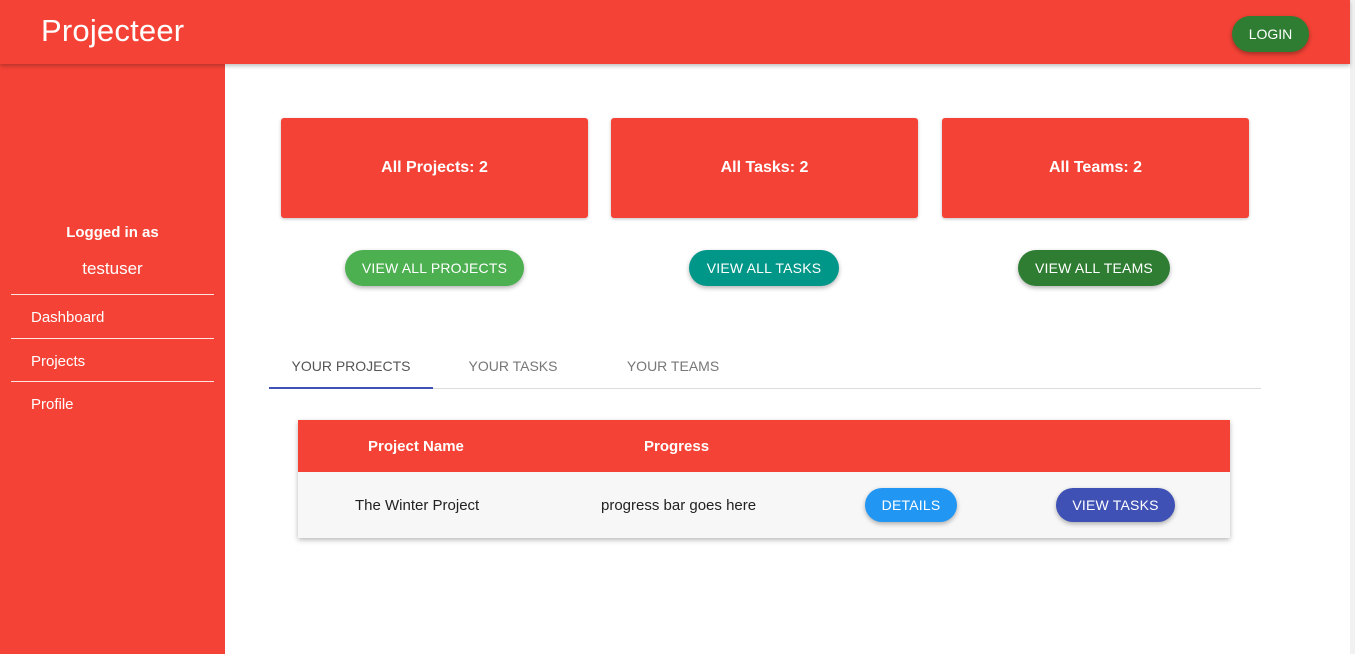 The width and height of the screenshot is (1355, 654). Describe the element at coordinates (1352, 327) in the screenshot. I see `page-scrollbar` at that location.